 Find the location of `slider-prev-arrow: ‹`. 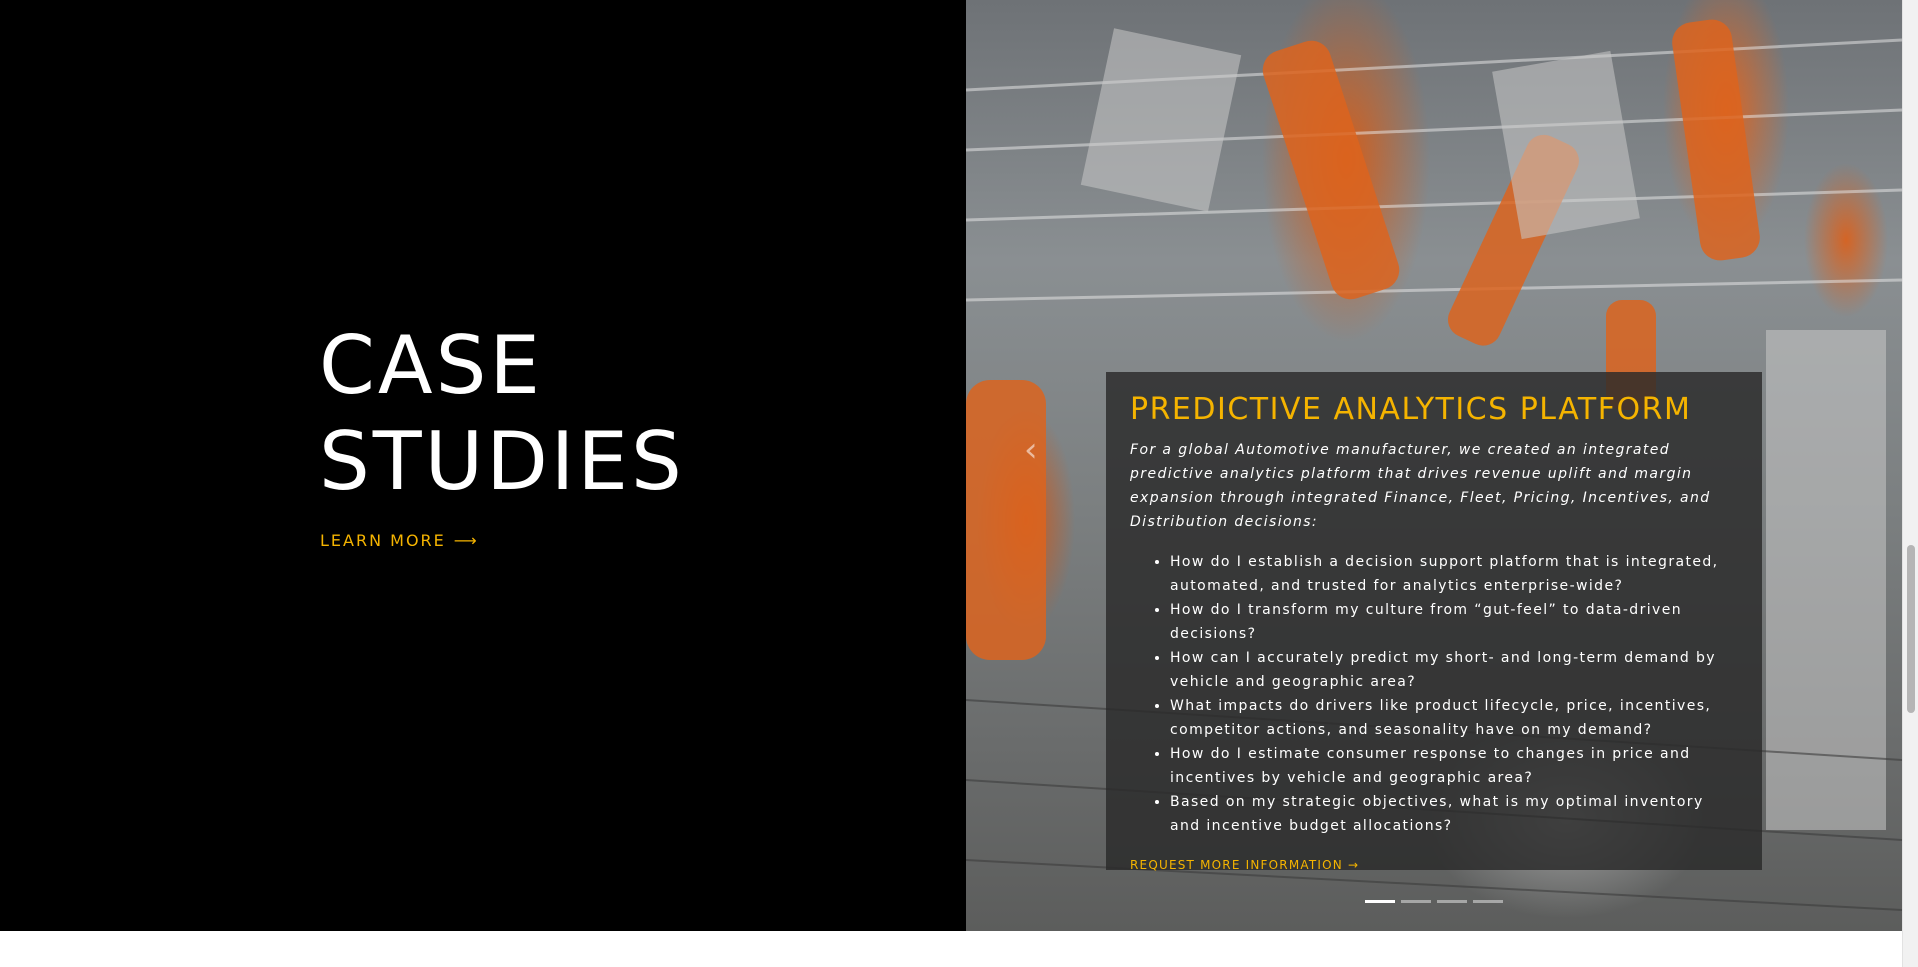

slider-prev-arrow: ‹ is located at coordinates (1031, 450).